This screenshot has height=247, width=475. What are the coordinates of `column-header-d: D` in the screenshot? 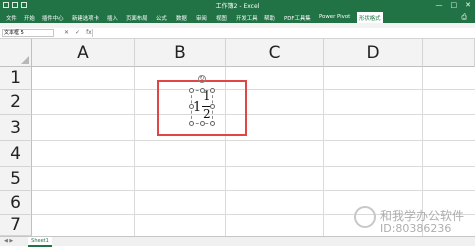 It's located at (373, 53).